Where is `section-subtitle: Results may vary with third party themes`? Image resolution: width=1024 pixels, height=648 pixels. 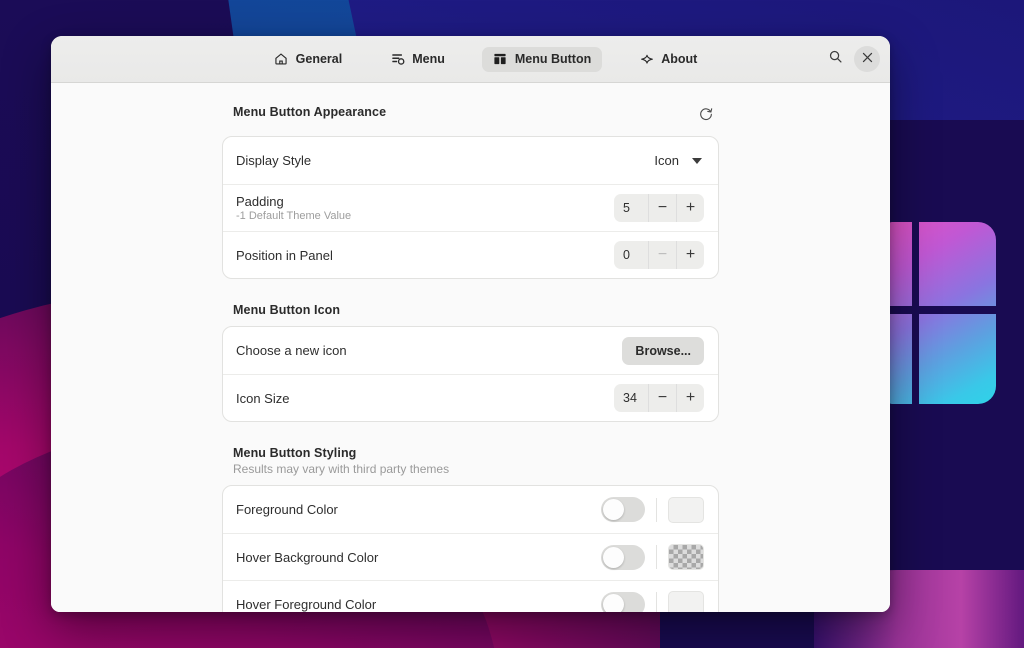 section-subtitle: Results may vary with third party themes is located at coordinates (341, 469).